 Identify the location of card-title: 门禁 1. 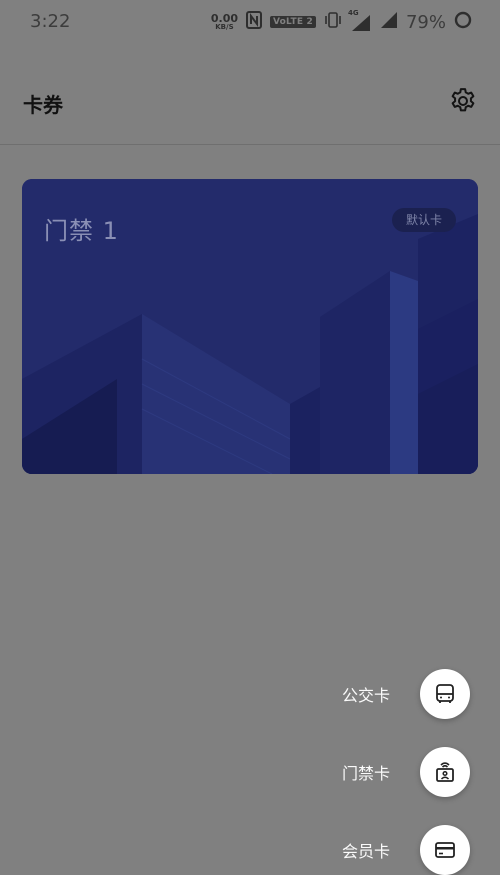
(81, 231).